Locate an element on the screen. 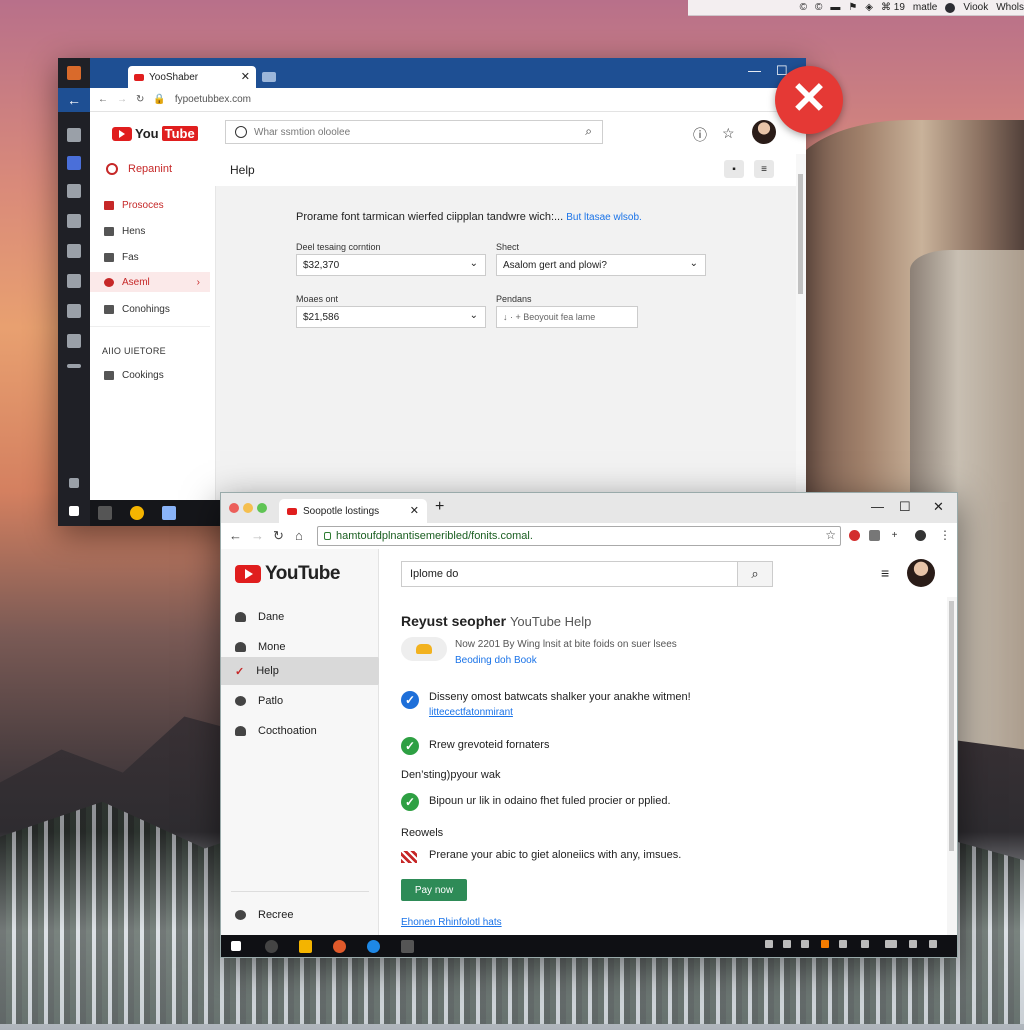  sidebar-item-prosoces: Prosoces is located at coordinates (134, 205).